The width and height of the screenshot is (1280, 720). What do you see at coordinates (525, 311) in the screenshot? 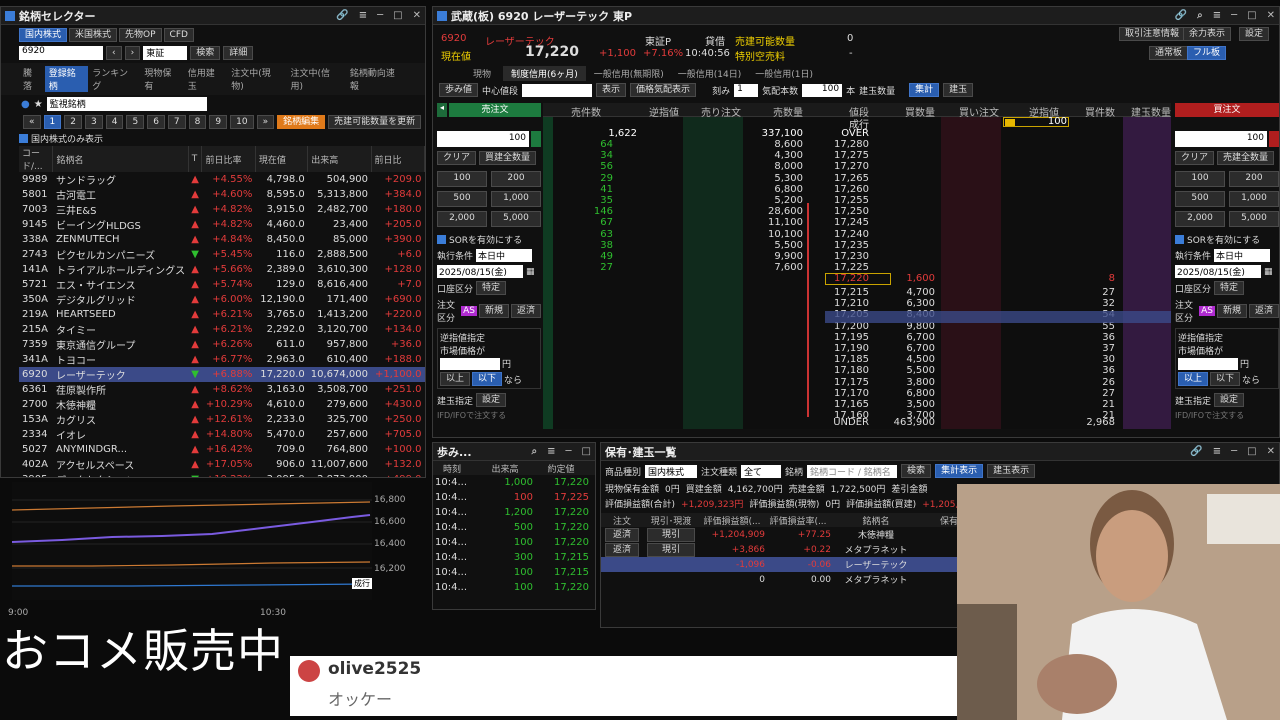
I see `close-pos-button: 返済` at bounding box center [525, 311].